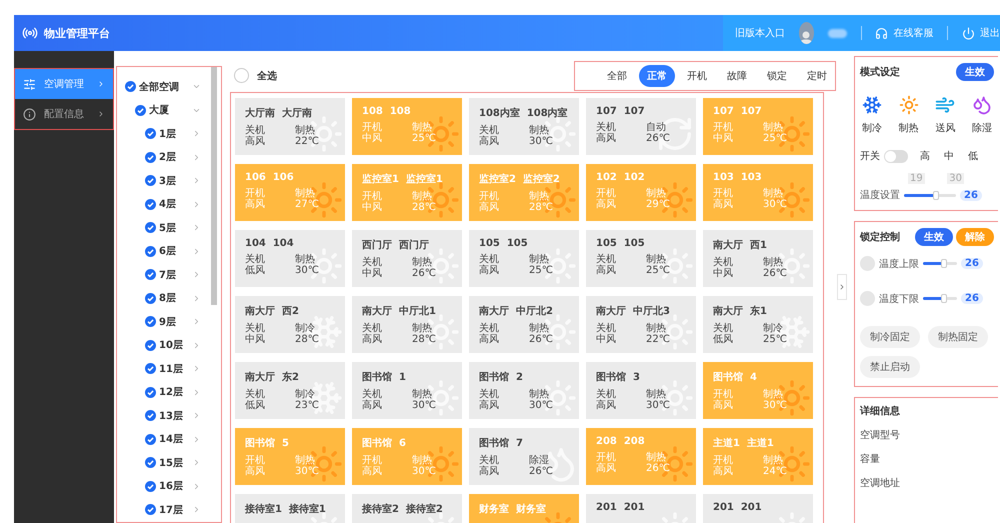 The width and height of the screenshot is (1000, 523). I want to click on ac-card: 图书馆 7 关机 除湿 高风 26℃, so click(524, 456).